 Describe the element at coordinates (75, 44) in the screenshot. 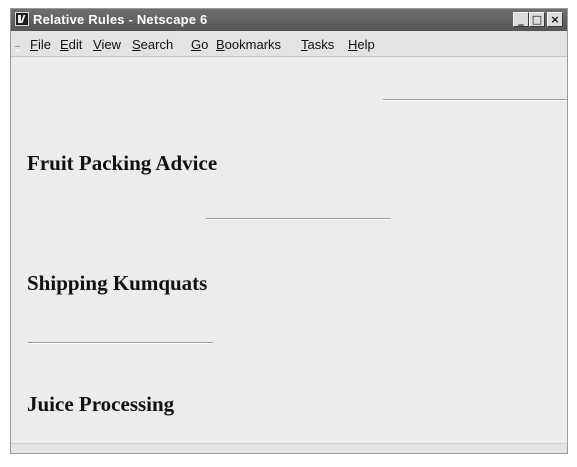

I see `menu-edit-rest: dit` at that location.